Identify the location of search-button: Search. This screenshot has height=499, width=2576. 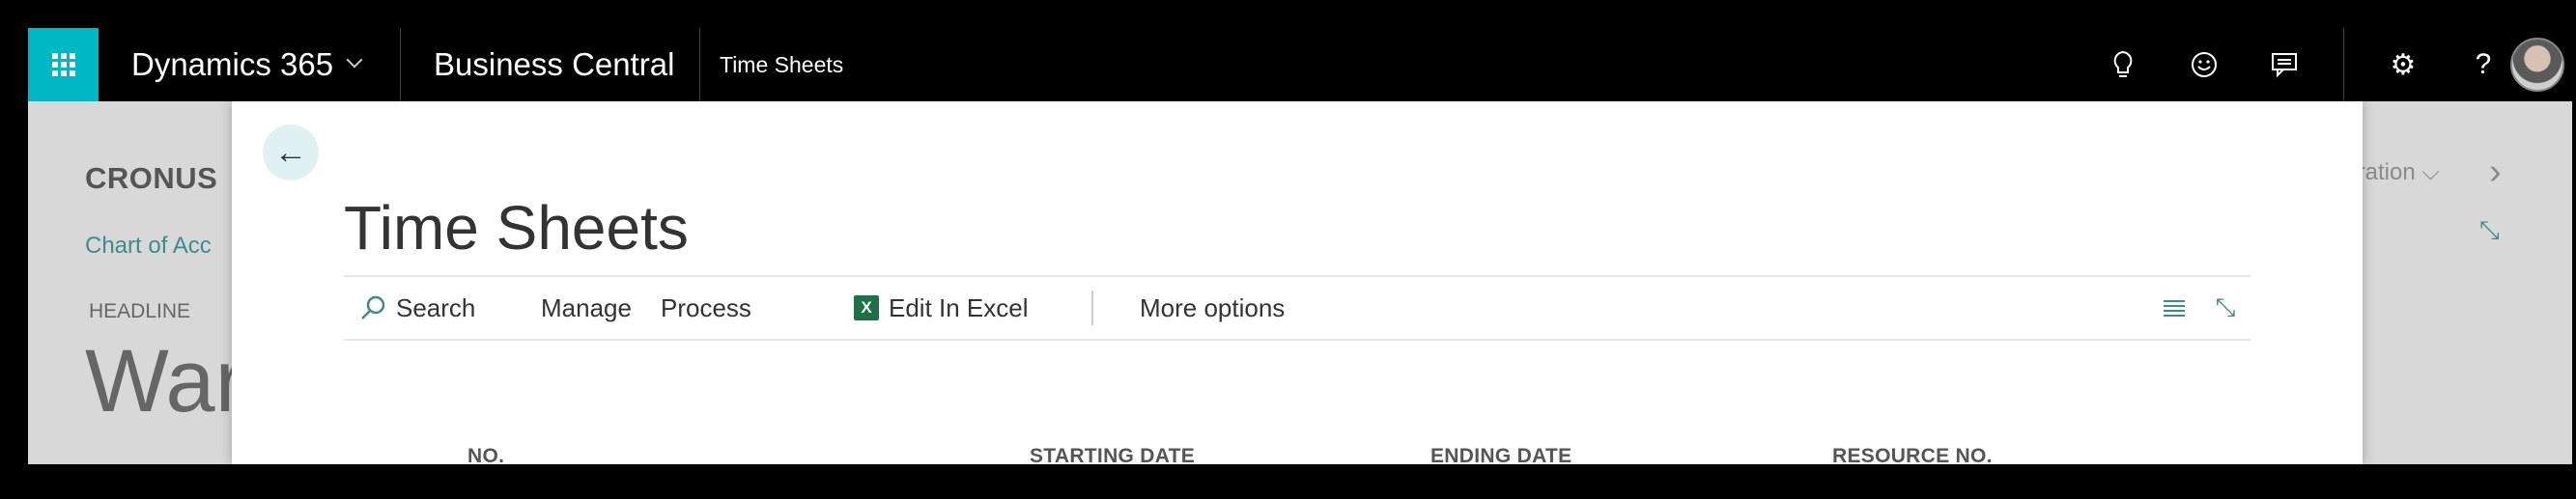
(417, 308).